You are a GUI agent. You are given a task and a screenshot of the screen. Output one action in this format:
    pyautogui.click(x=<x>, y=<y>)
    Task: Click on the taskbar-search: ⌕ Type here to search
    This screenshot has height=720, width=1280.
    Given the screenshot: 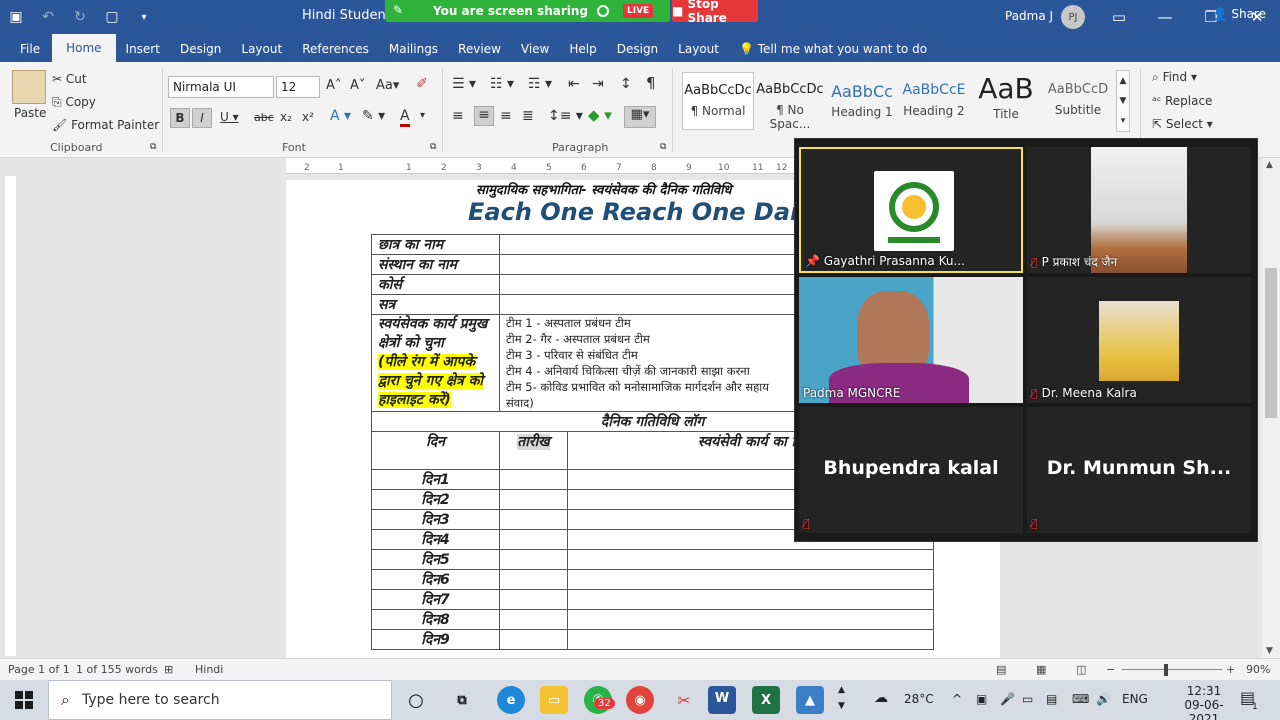 What is the action you would take?
    pyautogui.click(x=220, y=700)
    